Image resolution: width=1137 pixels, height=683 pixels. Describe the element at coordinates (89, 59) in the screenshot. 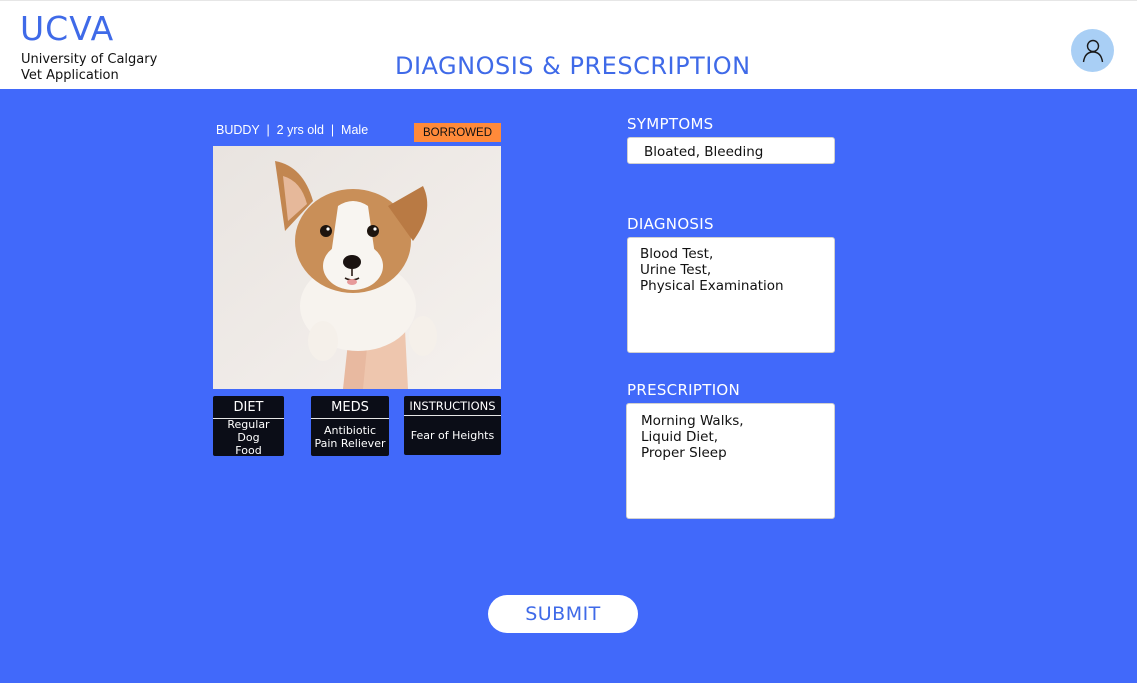

I see `app-subtitle-line1: University of Calgary` at that location.